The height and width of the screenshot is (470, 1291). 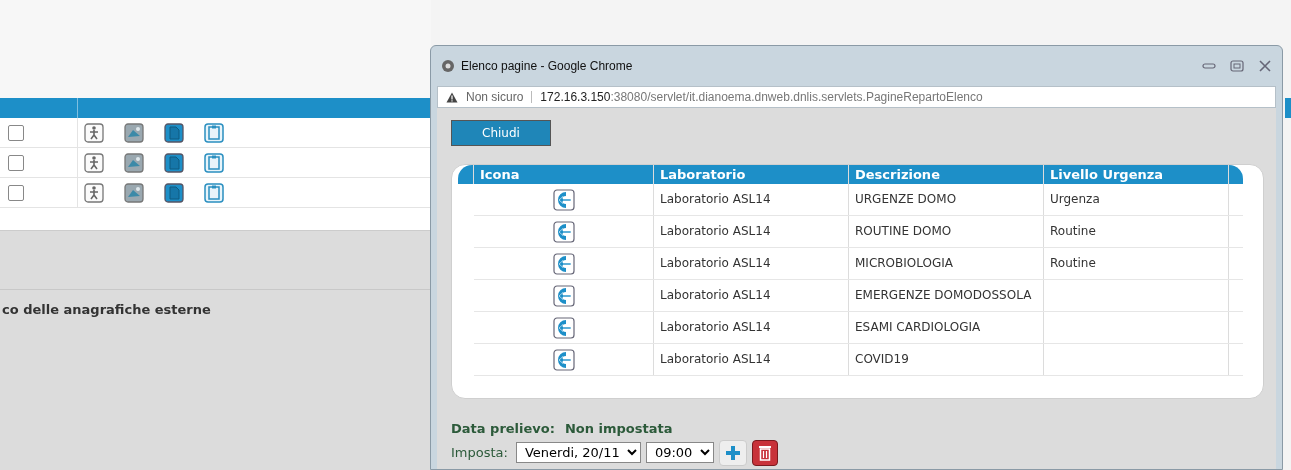 I want to click on delete-button, so click(x=764, y=452).